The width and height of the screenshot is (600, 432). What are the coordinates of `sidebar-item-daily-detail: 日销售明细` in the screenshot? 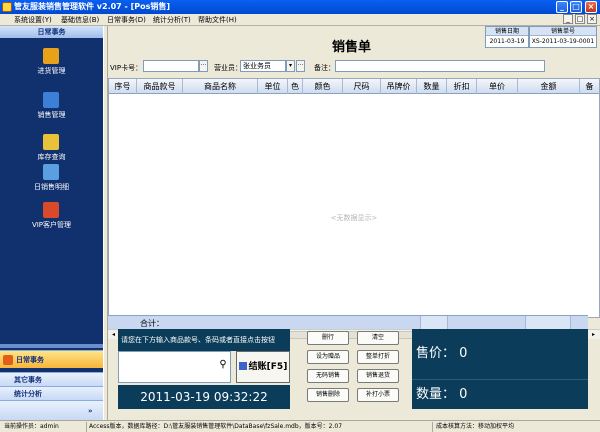 It's located at (51, 180).